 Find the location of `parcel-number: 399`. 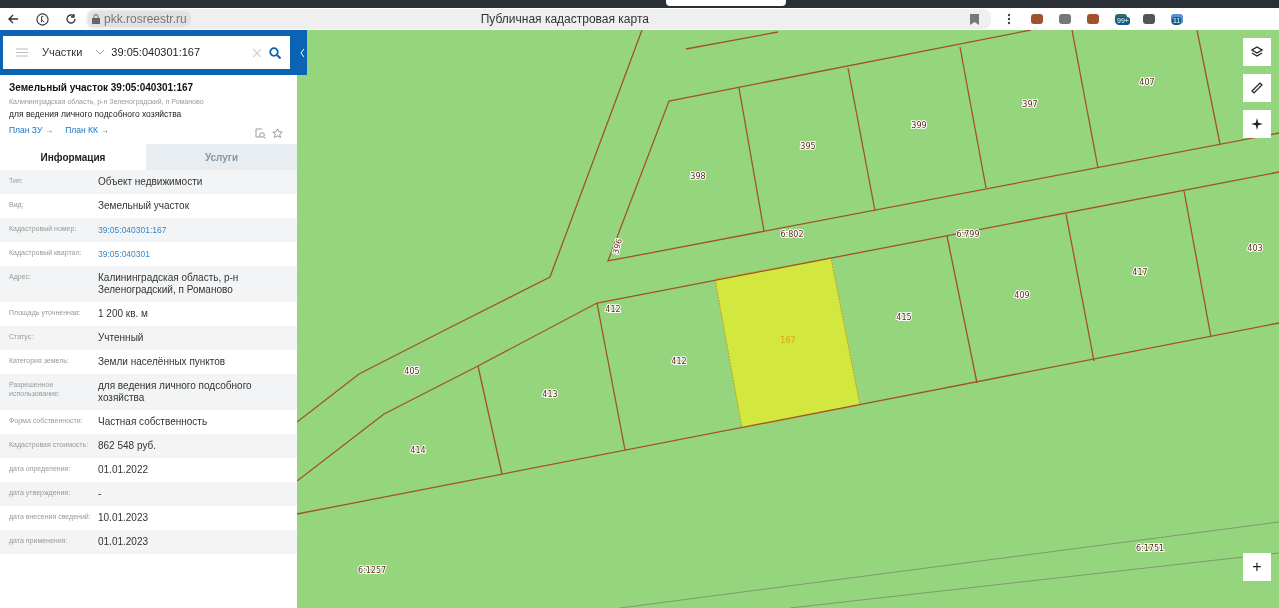

parcel-number: 399 is located at coordinates (919, 125).